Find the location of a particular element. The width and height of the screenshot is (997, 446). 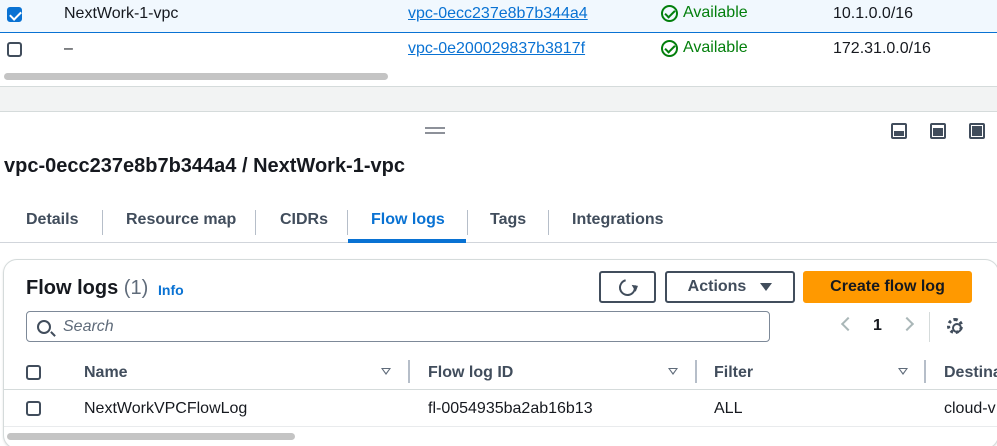

caret-down-icon is located at coordinates (766, 287).